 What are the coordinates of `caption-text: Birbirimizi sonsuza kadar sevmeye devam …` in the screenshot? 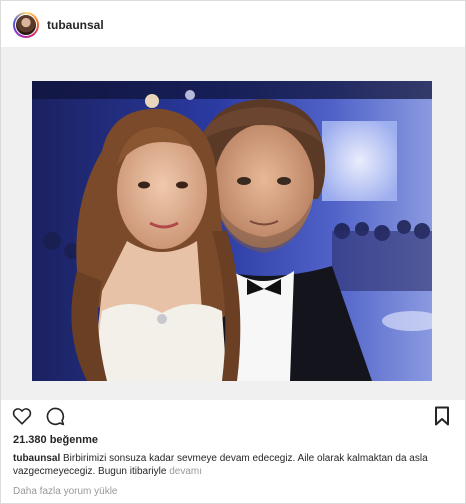 It's located at (220, 465).